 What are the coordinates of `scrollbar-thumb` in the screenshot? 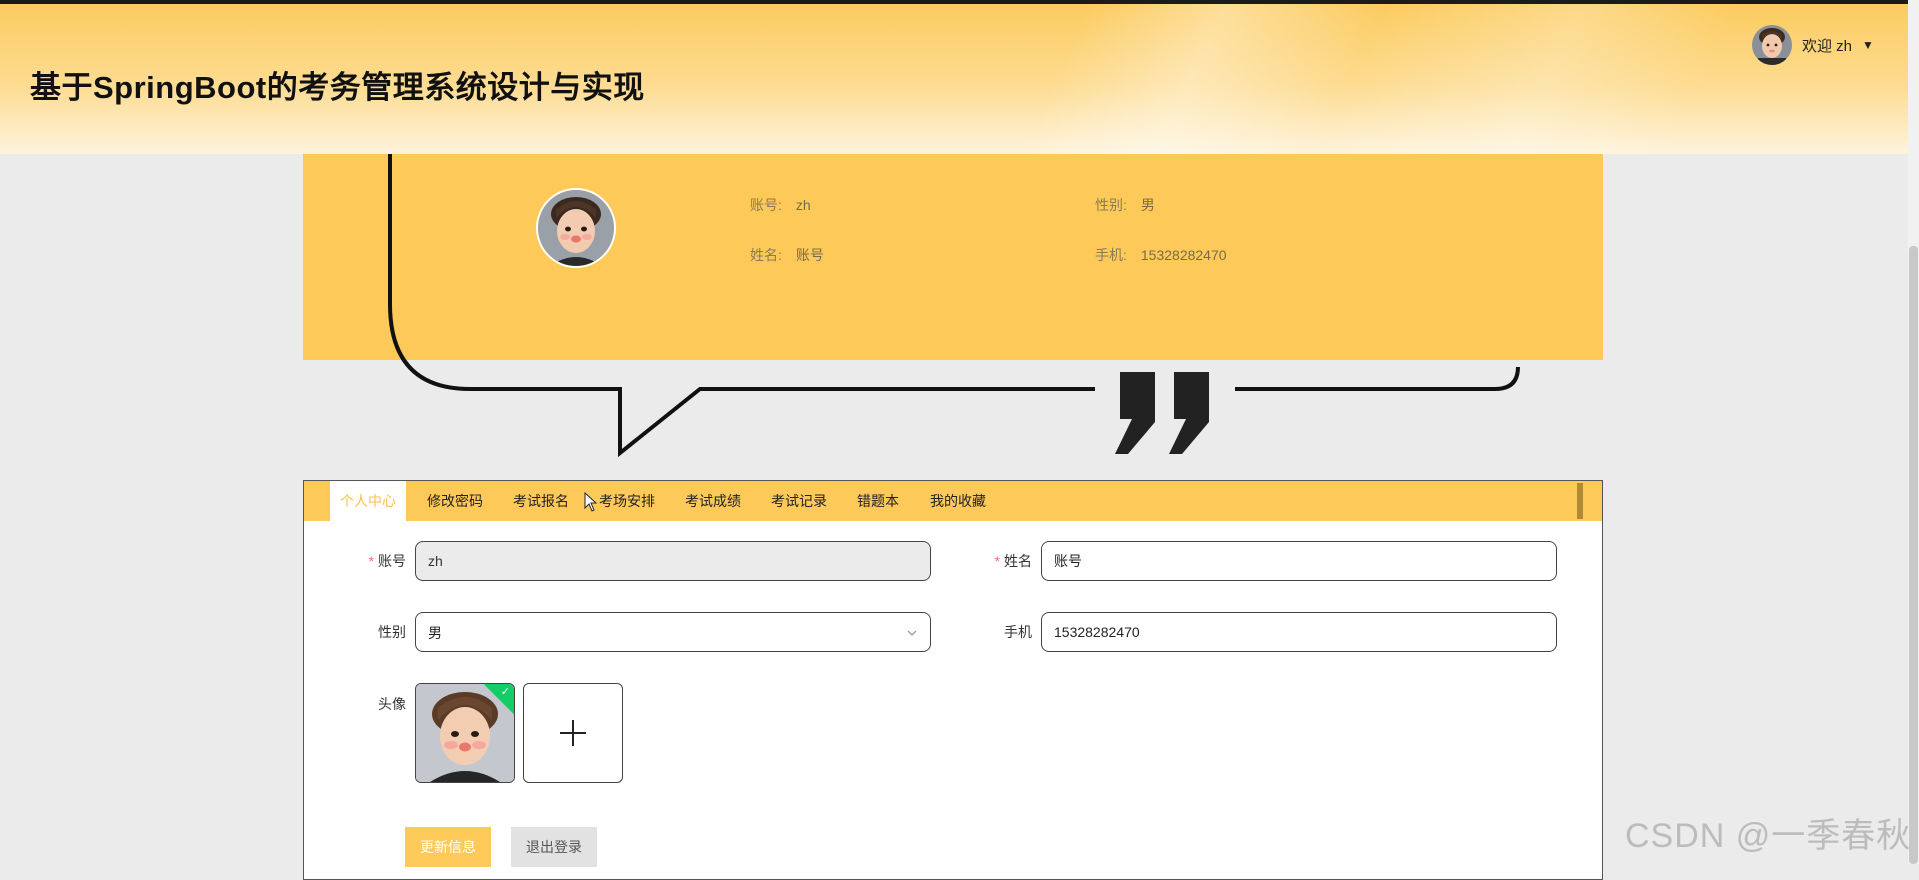 It's located at (1913, 555).